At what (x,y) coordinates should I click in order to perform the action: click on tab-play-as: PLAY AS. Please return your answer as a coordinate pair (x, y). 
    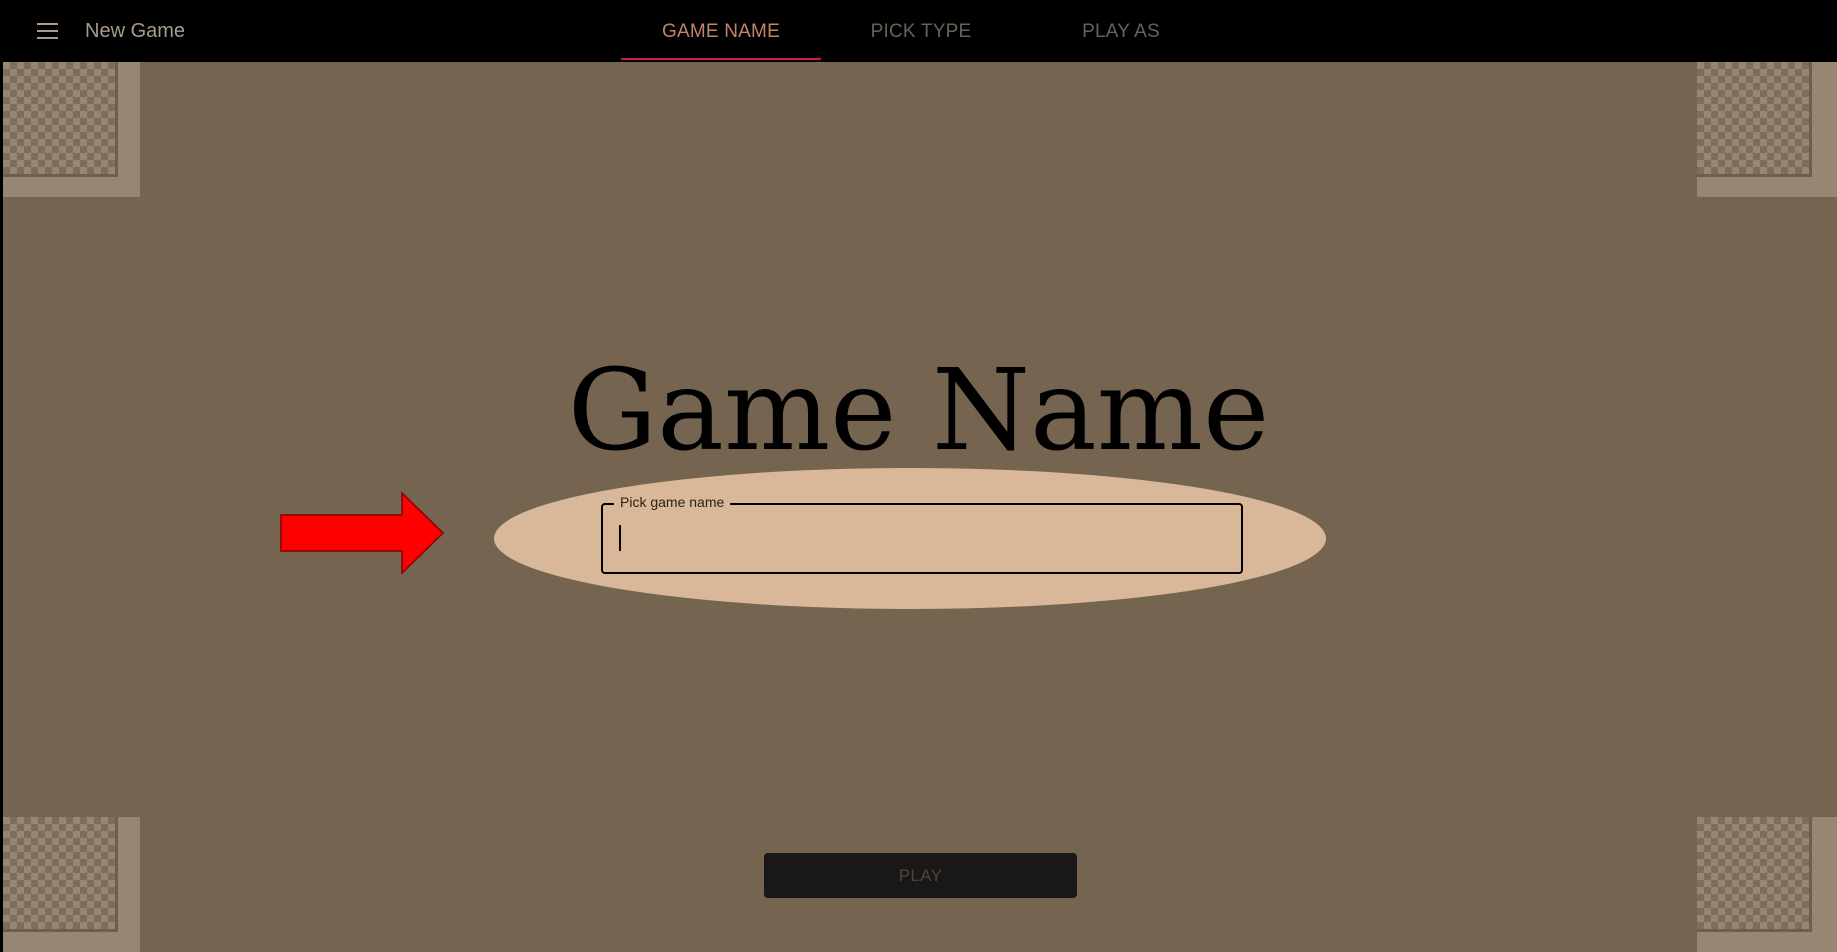
    Looking at the image, I should click on (1121, 31).